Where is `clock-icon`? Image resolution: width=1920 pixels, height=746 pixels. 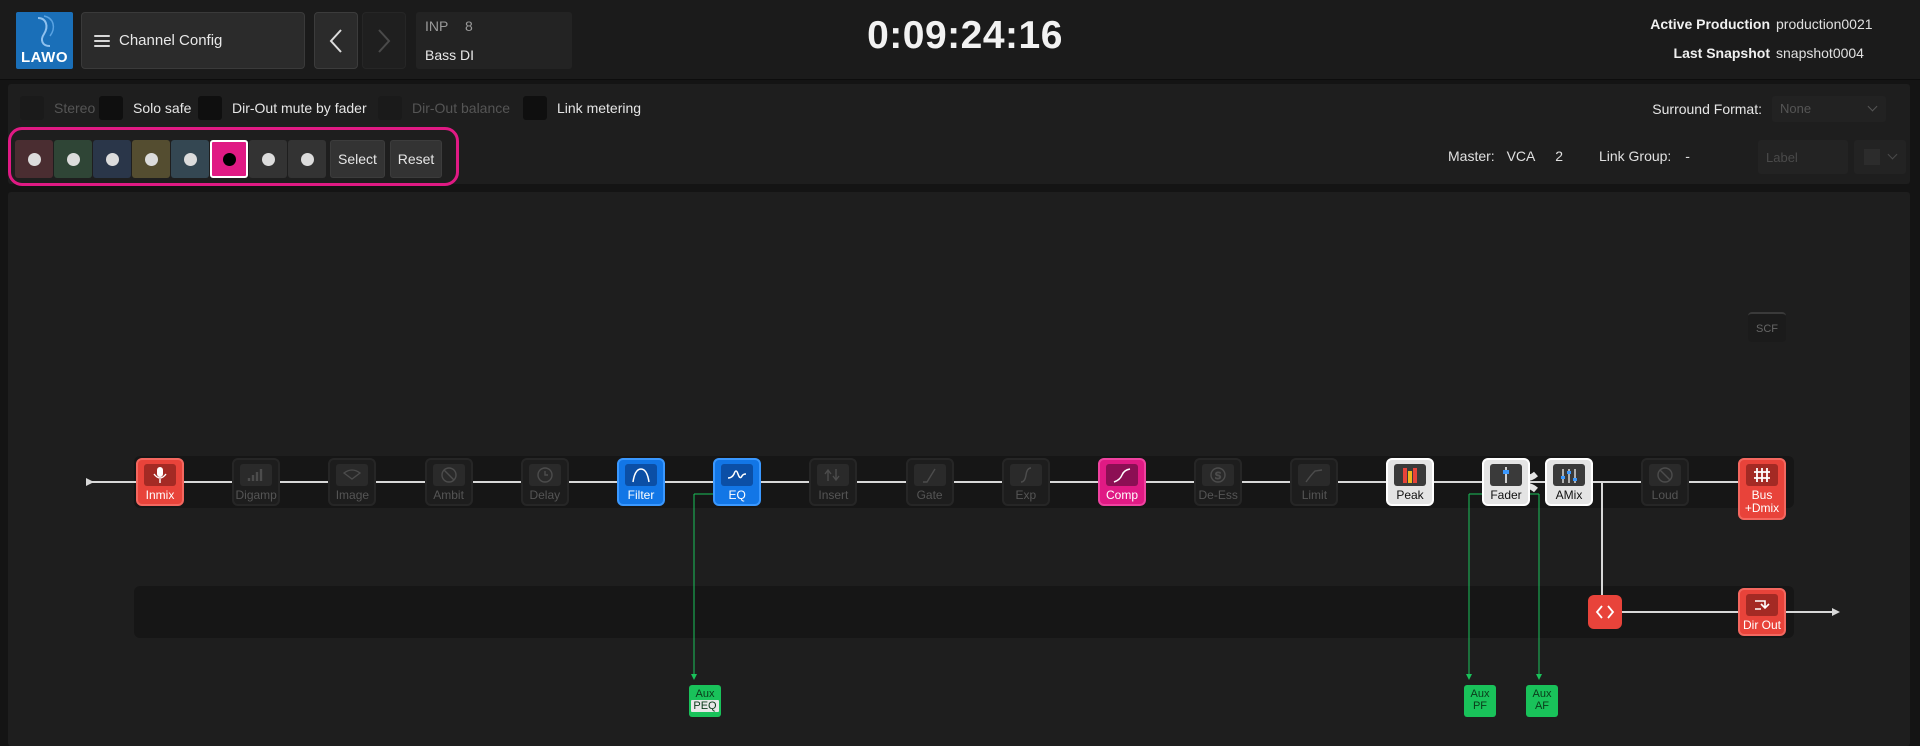
clock-icon is located at coordinates (545, 475).